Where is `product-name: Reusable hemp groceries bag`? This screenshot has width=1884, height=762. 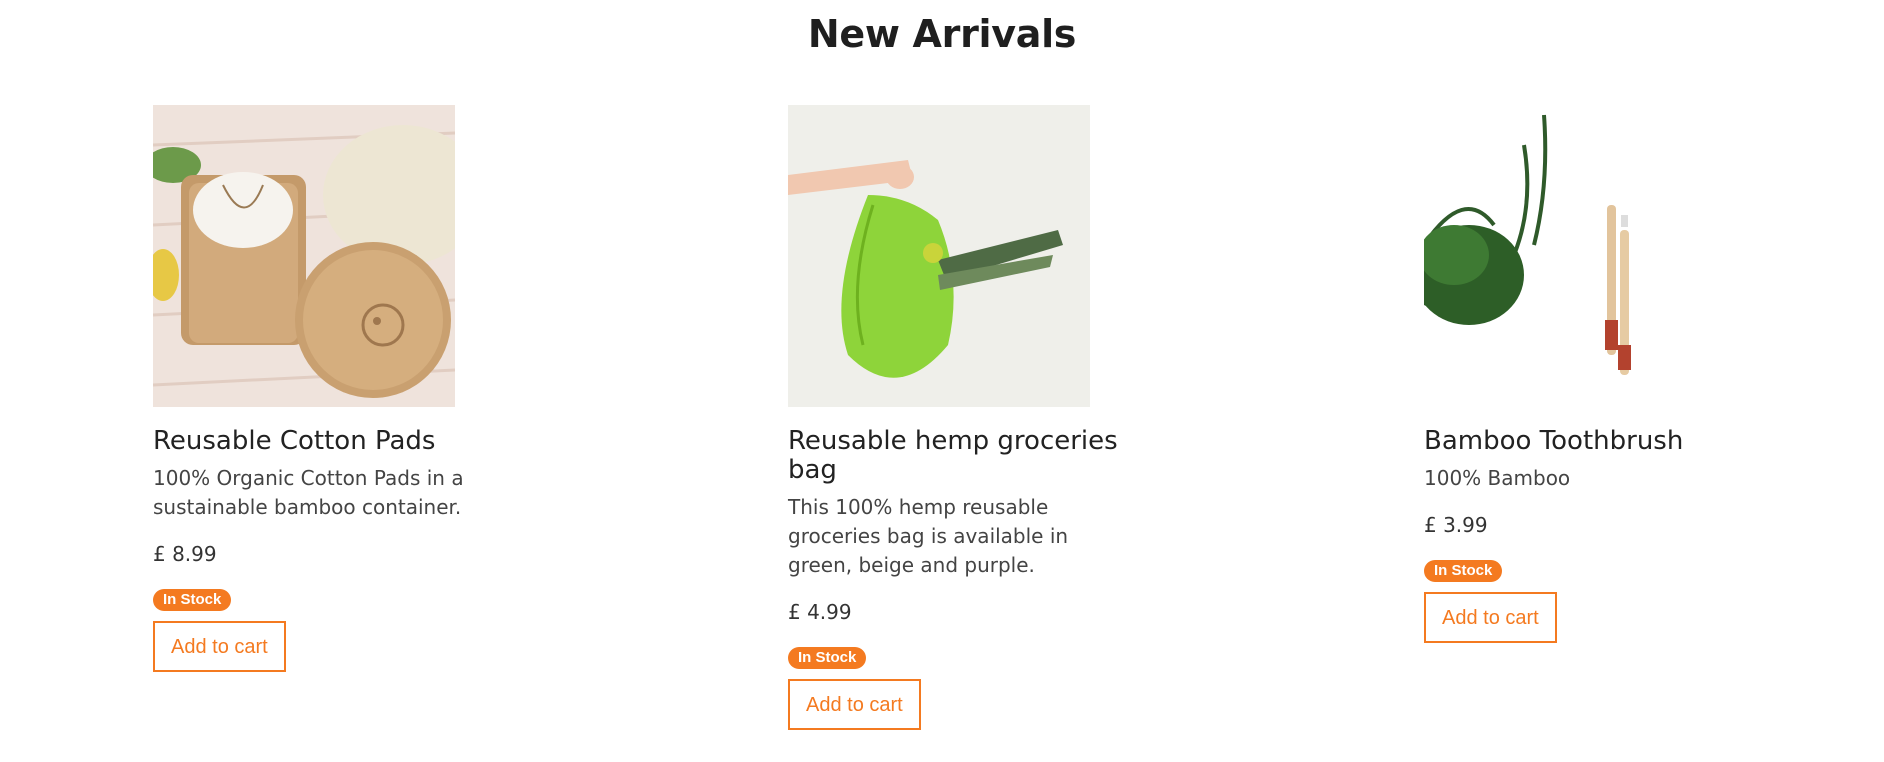
product-name: Reusable hemp groceries bag is located at coordinates (953, 456).